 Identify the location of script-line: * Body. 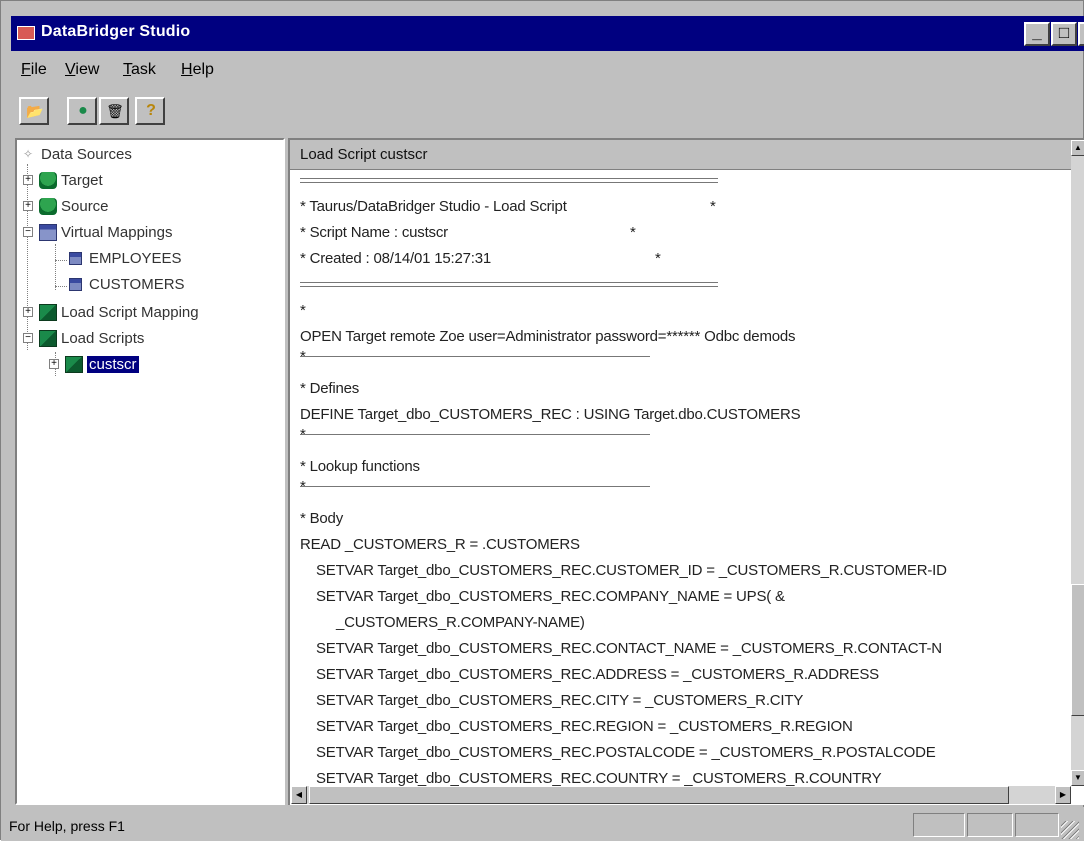
(321, 518).